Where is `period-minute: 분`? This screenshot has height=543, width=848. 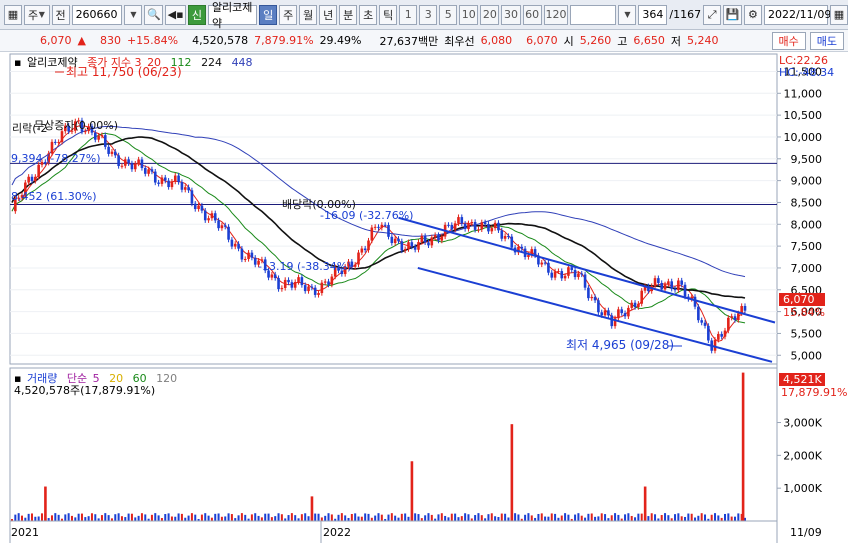
period-minute: 분 is located at coordinates (348, 14).